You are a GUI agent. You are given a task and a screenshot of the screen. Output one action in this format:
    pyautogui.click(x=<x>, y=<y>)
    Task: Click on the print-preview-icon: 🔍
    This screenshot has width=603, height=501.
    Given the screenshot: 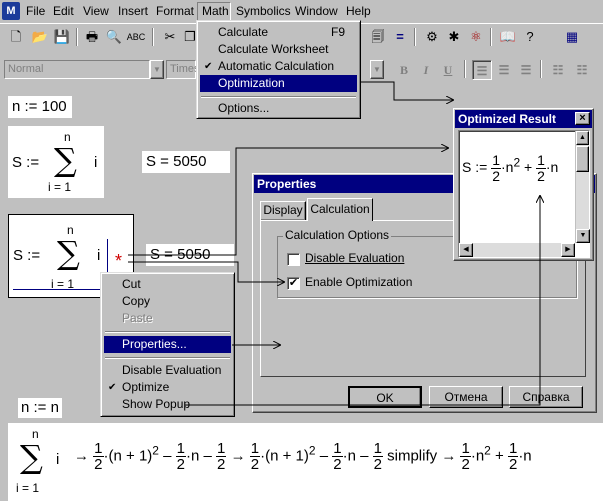 What is the action you would take?
    pyautogui.click(x=114, y=37)
    